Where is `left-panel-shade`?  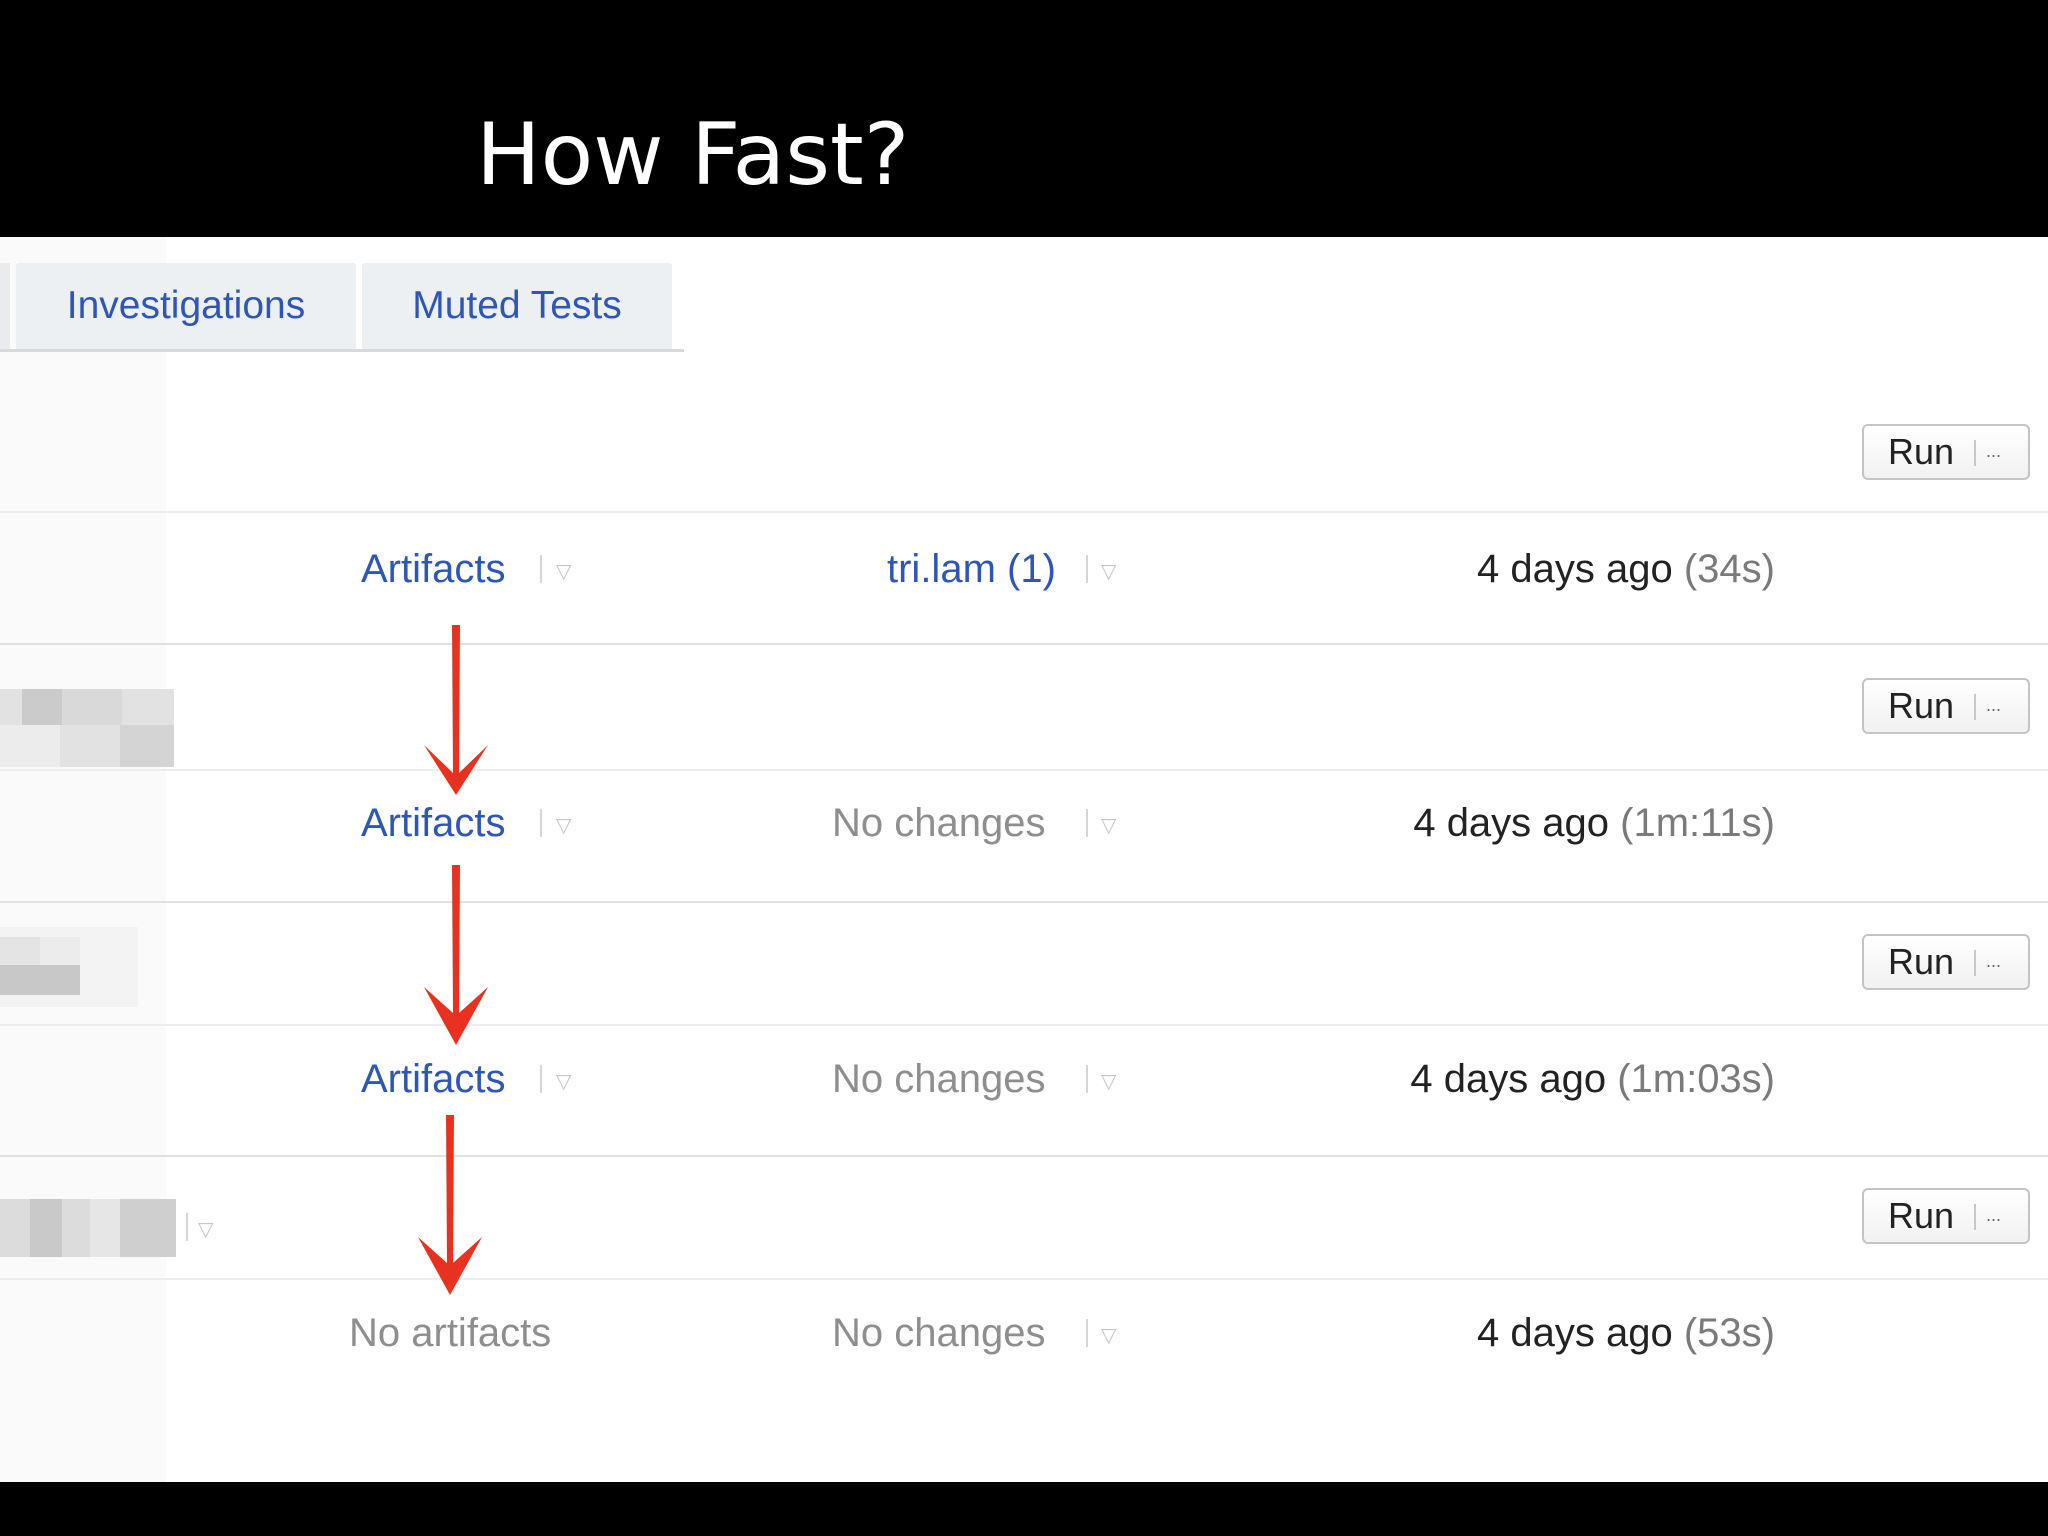 left-panel-shade is located at coordinates (83, 859).